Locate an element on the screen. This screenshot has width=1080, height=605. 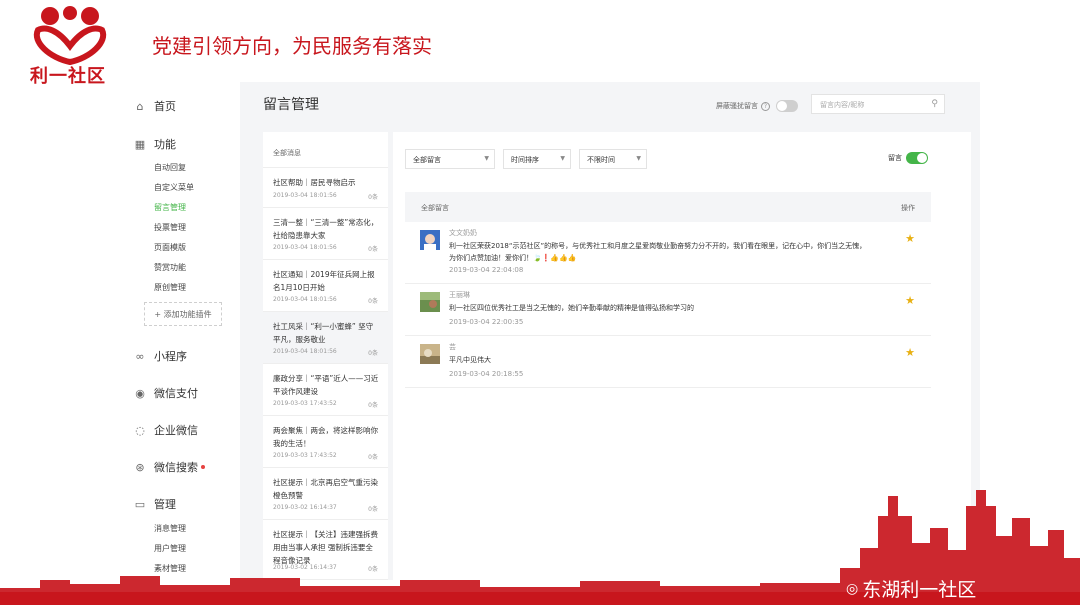
article-title: 三清一整｜“三清一整”常态化，社给隐患靠大家 is located at coordinates (326, 229).